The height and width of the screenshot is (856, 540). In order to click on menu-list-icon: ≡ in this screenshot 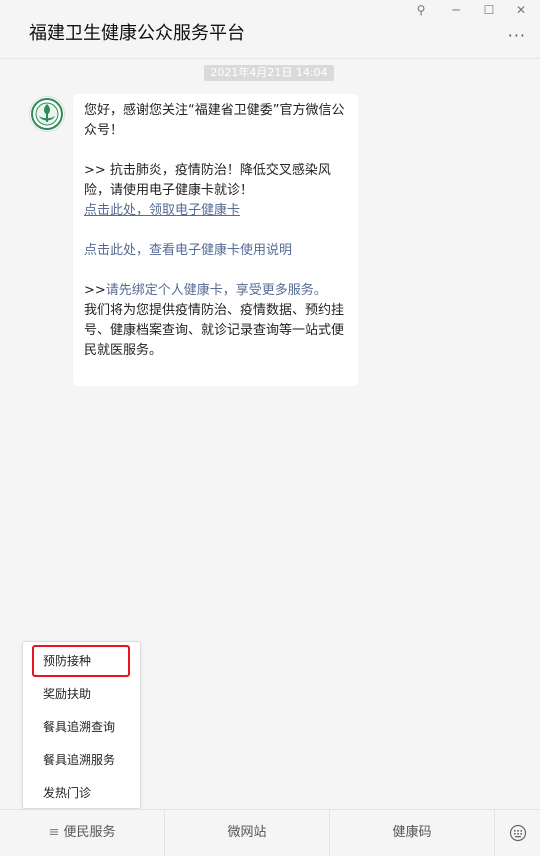, I will do `click(54, 832)`.